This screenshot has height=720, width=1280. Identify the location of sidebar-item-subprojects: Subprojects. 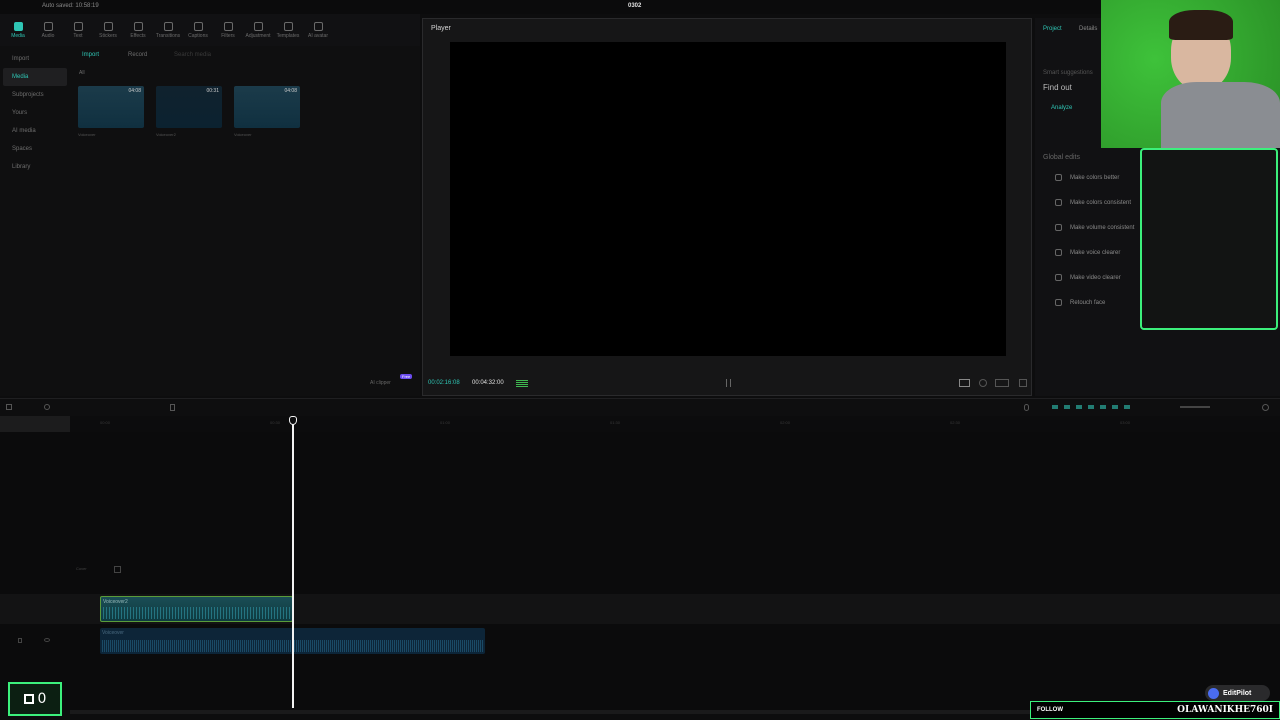
(35, 95).